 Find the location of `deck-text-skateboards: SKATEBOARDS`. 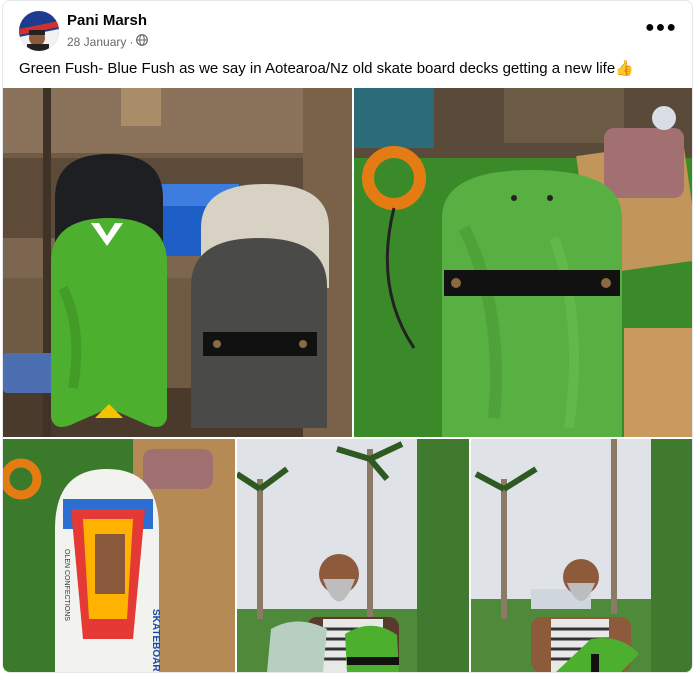

deck-text-skateboards: SKATEBOARDS is located at coordinates (155, 640).